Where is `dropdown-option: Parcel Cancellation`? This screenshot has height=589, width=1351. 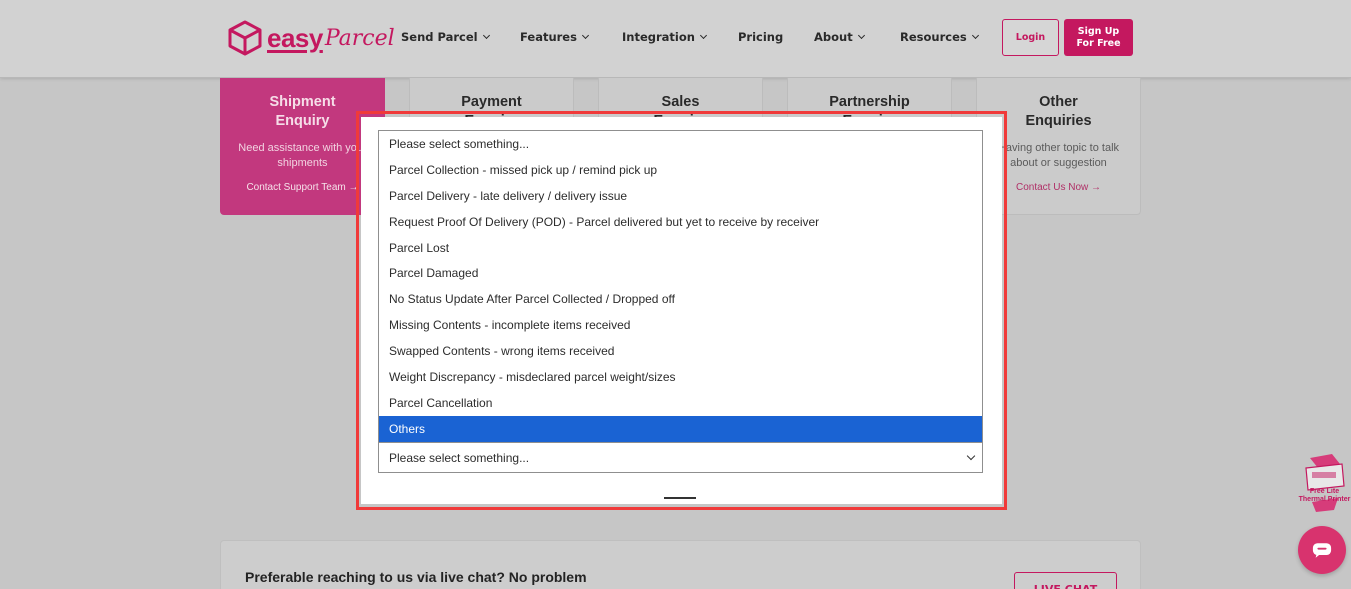 dropdown-option: Parcel Cancellation is located at coordinates (680, 403).